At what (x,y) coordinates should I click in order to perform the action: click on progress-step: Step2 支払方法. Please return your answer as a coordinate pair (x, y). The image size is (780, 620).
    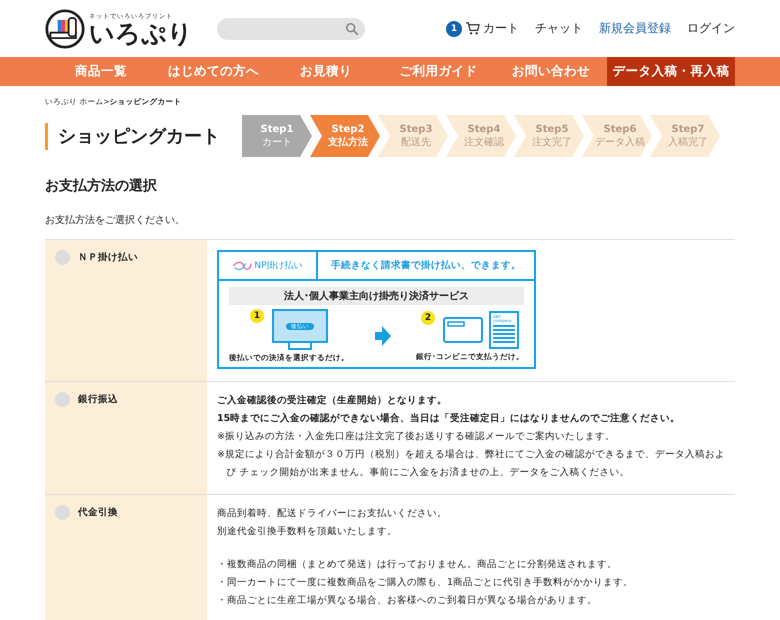
    Looking at the image, I should click on (345, 136).